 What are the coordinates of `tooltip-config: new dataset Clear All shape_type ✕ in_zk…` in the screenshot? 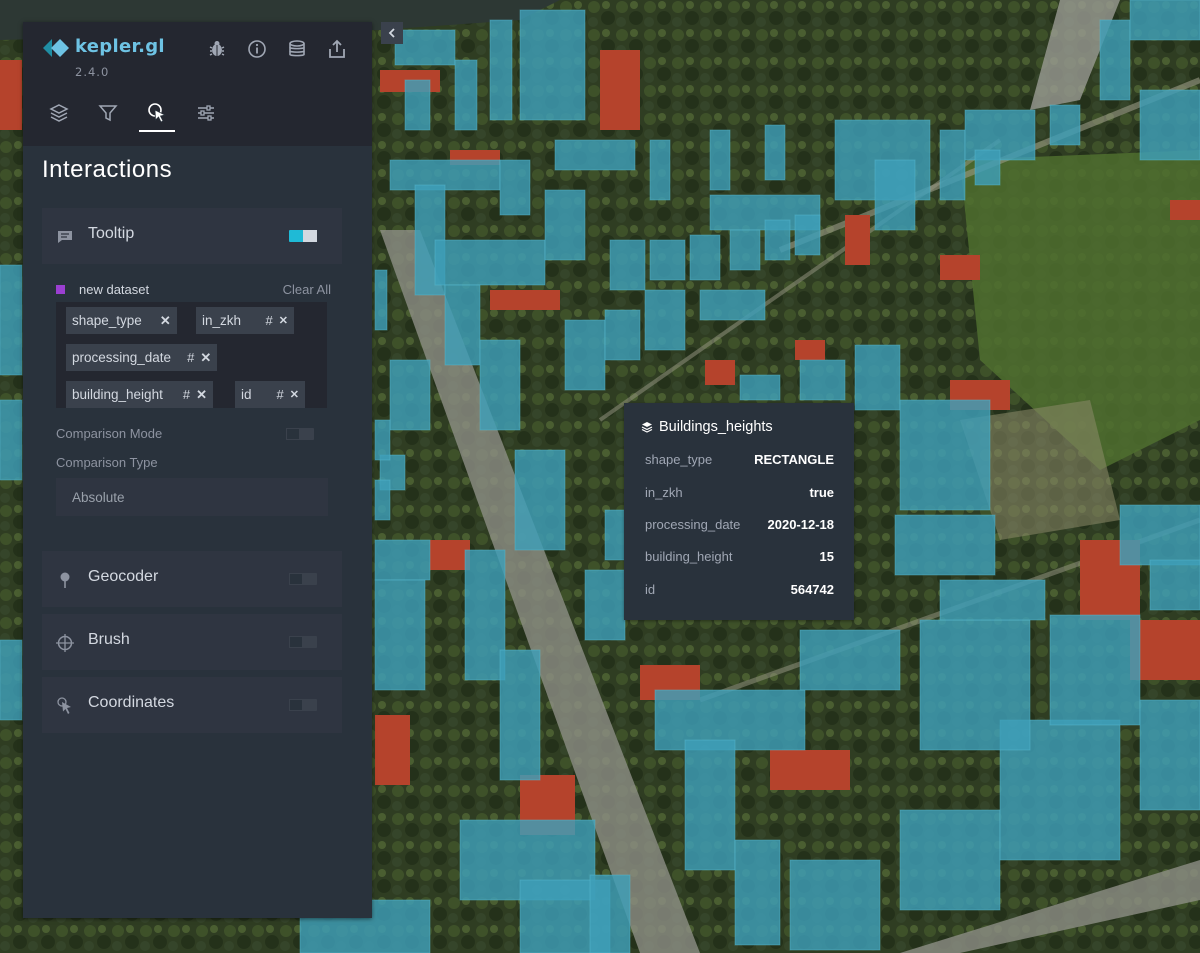 It's located at (192, 404).